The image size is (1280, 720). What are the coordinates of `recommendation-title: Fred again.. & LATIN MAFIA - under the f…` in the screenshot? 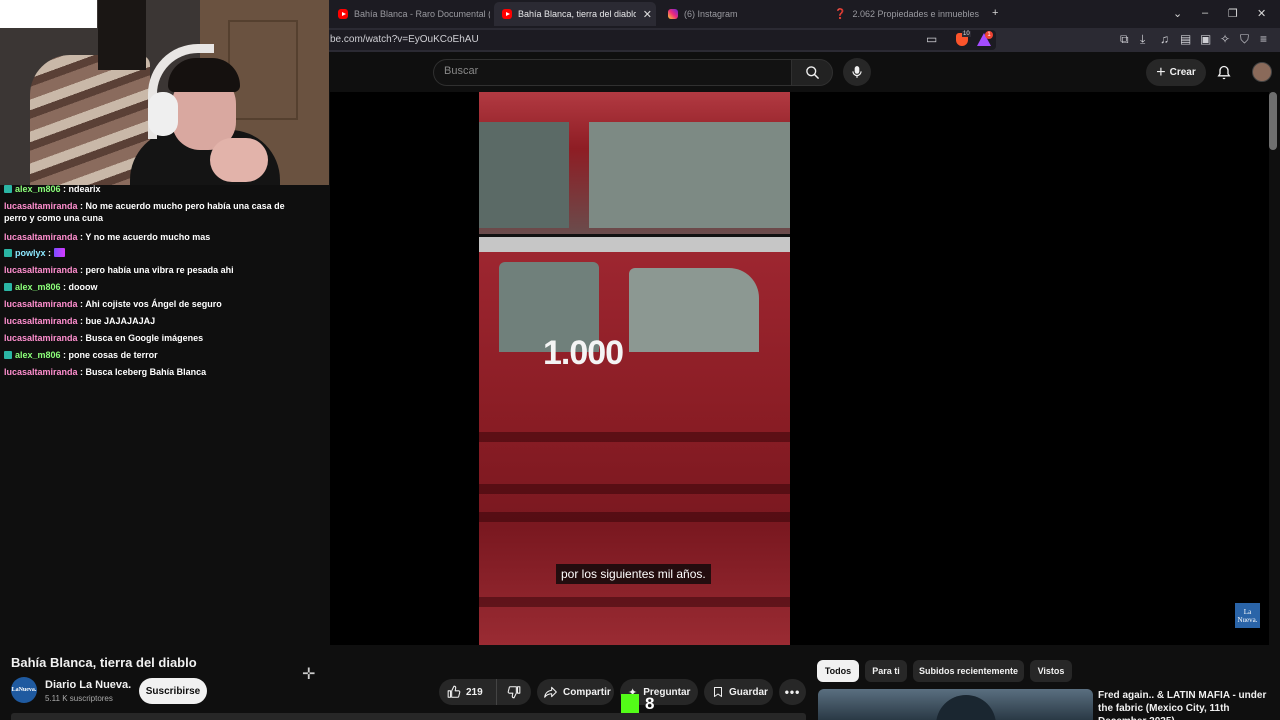 It's located at (1183, 704).